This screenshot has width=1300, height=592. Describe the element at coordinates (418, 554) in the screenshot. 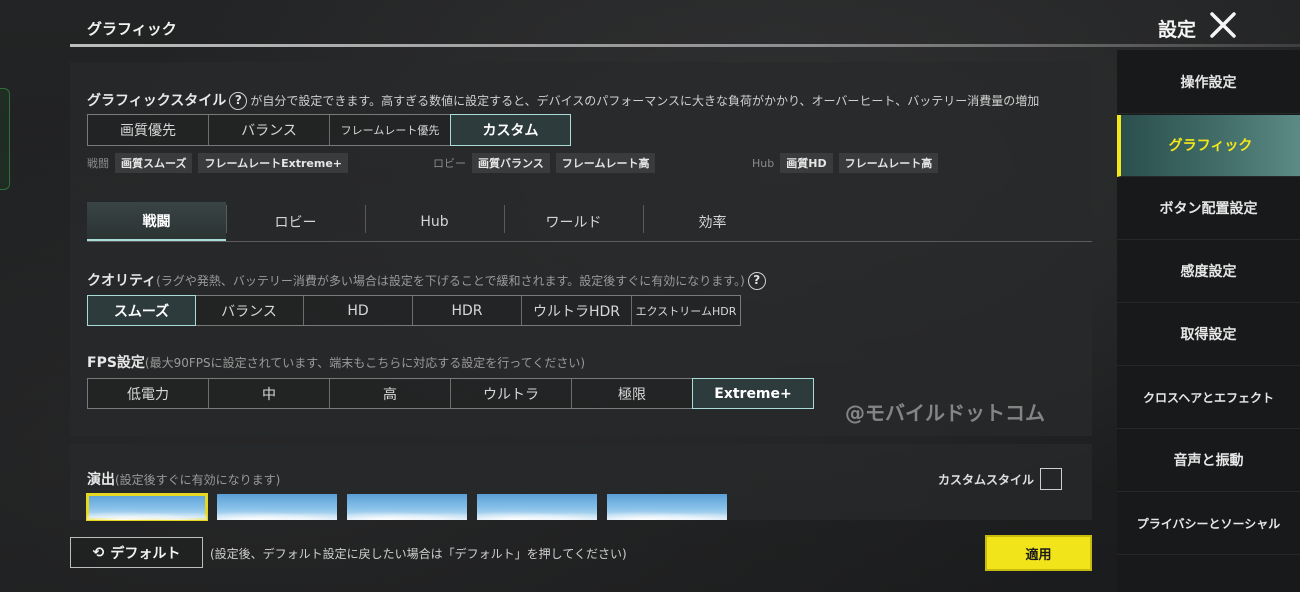

I see `default-hint: (設定後、デフォルト設定に戻したい場合は「デフォルト」を押してください)` at that location.